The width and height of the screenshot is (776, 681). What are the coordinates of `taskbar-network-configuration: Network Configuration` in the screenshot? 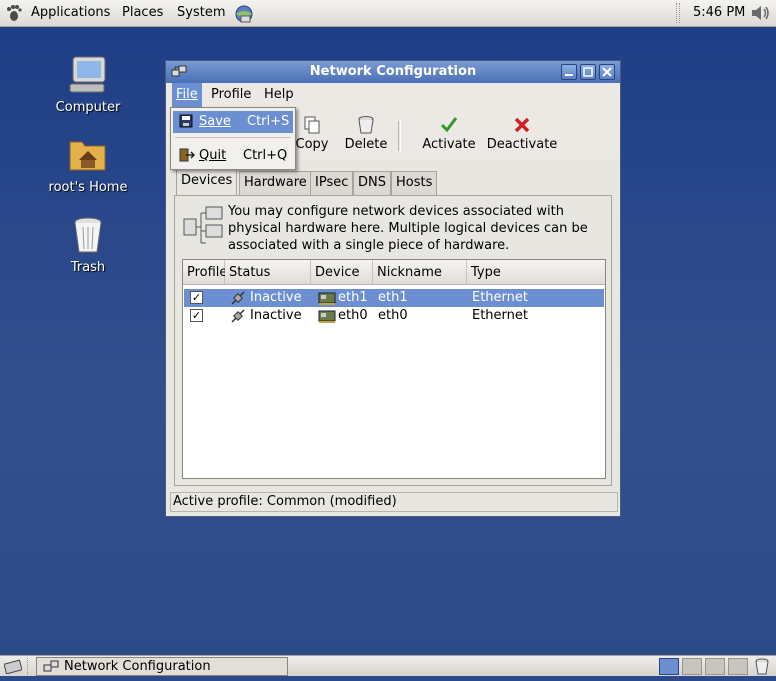 It's located at (162, 666).